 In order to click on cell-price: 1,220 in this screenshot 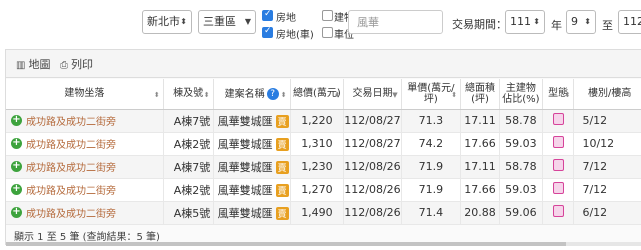, I will do `click(317, 121)`.